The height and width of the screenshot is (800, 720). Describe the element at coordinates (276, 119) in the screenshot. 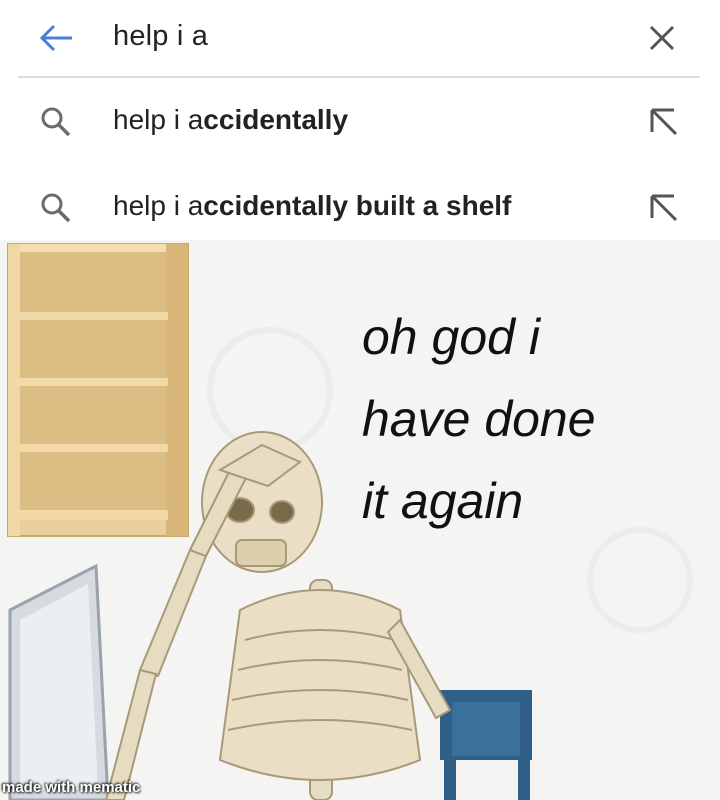

I see `suggestion-completion: ccidentally` at that location.